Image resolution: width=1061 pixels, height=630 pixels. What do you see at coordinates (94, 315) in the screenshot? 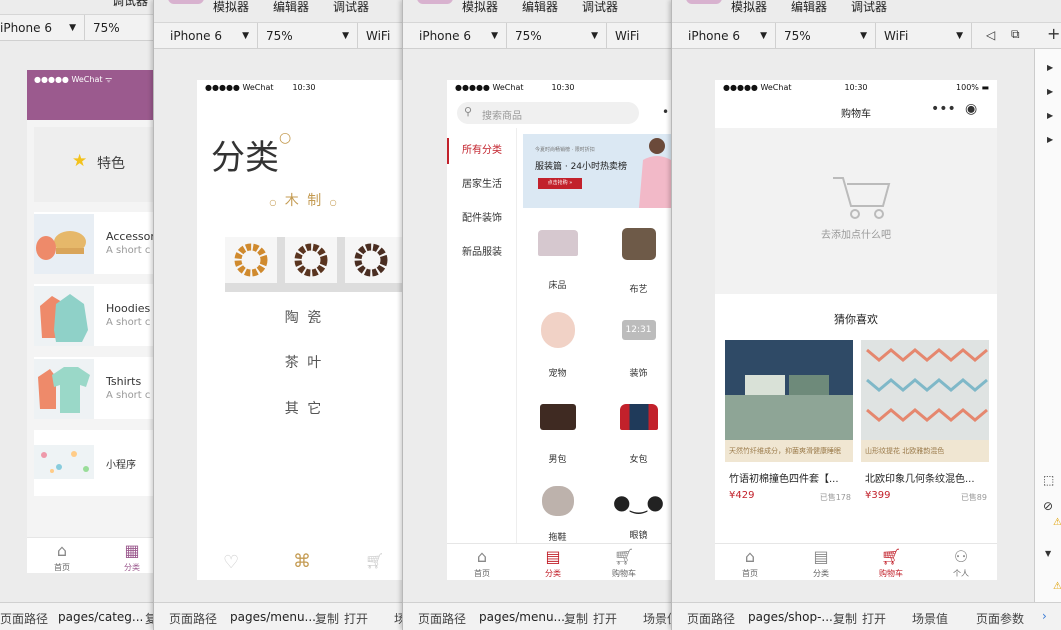
I see `list-item: Hoodies A short c` at bounding box center [94, 315].